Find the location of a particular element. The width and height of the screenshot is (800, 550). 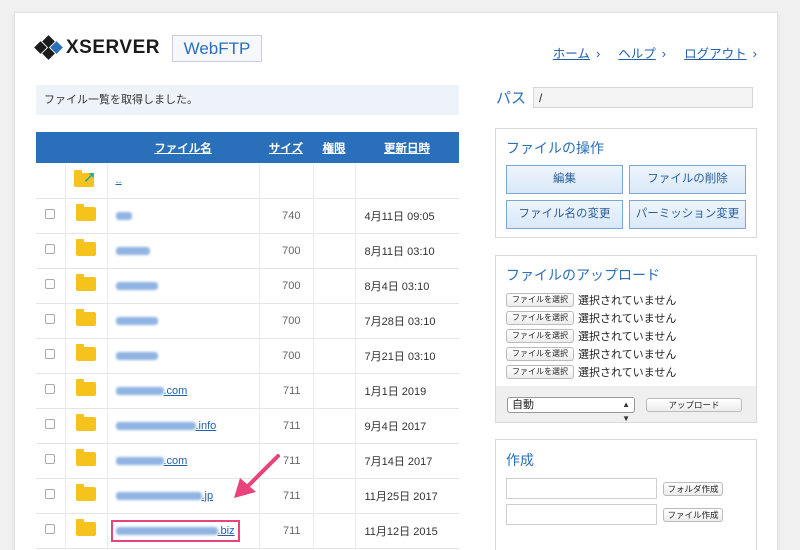

parent-dir-link: .. is located at coordinates (119, 180).